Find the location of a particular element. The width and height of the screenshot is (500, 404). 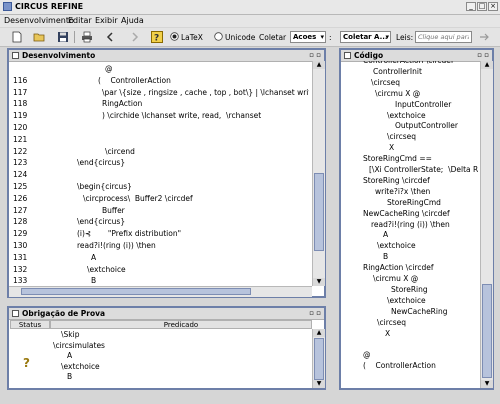

code-line: \begin{circus} is located at coordinates (104, 186).